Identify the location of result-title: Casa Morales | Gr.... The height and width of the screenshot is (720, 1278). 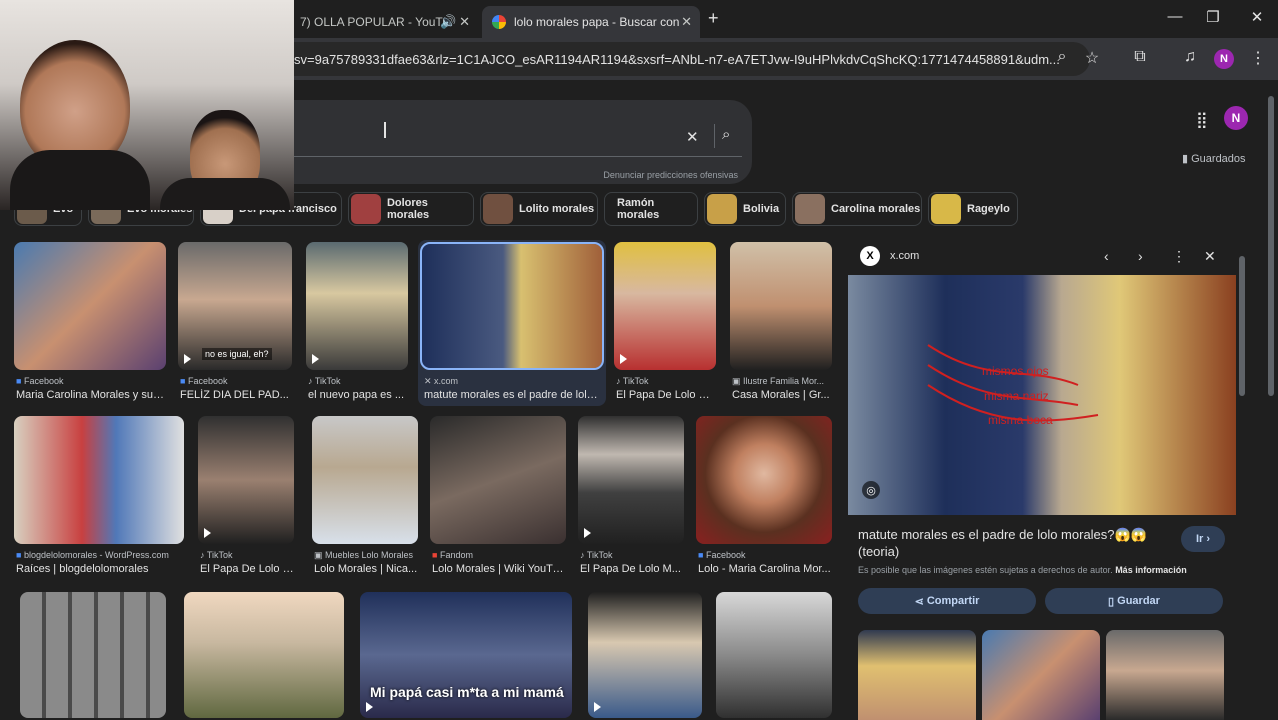
(781, 395).